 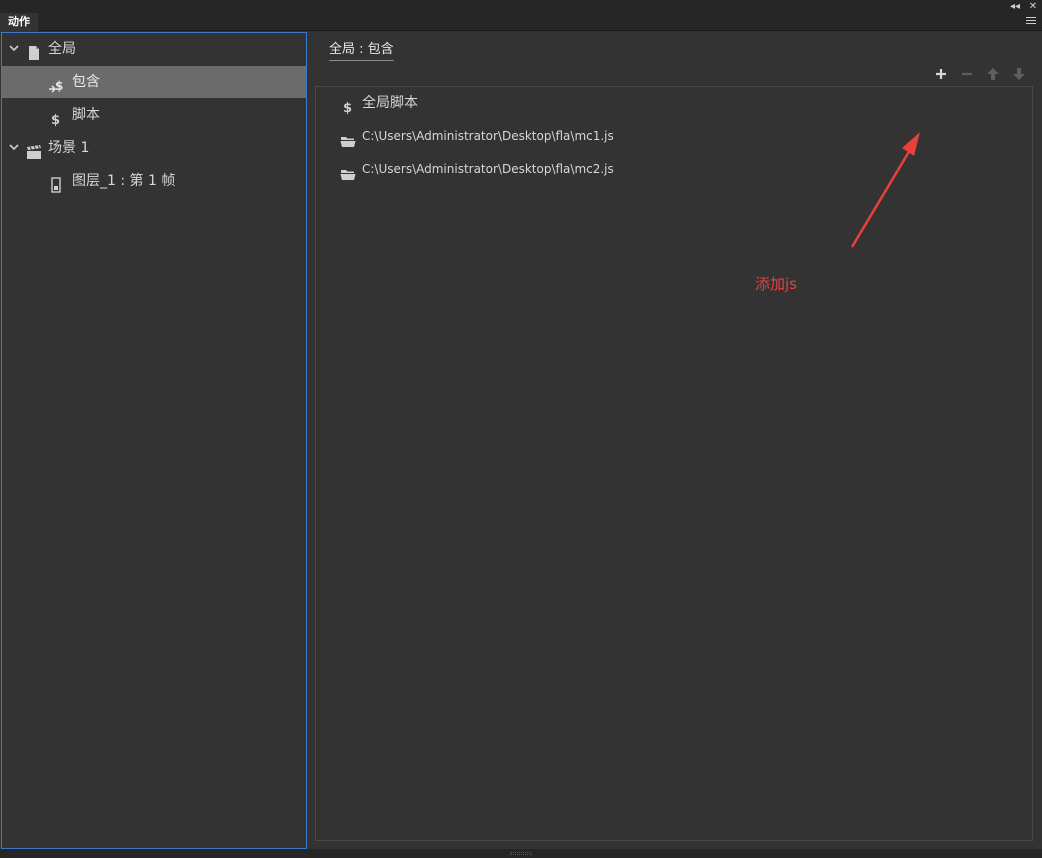 I want to click on tree-item-global: 全局, so click(x=154, y=49).